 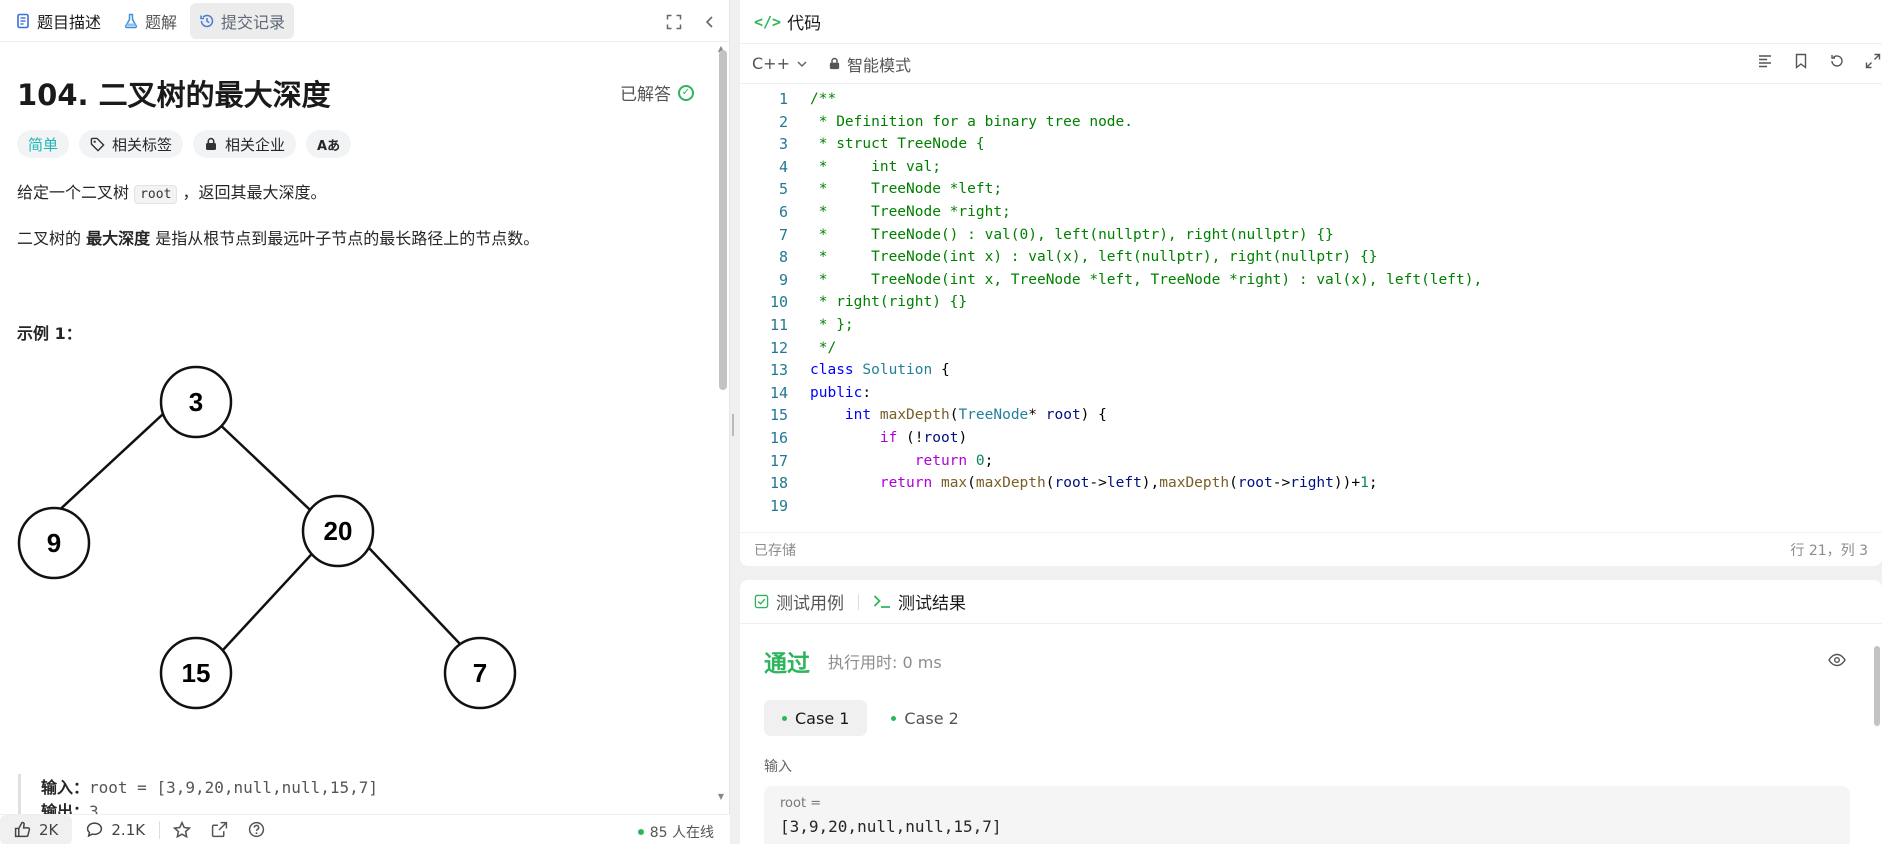 I want to click on input-value-box: root = [3,9,20,null,null,15,7], so click(x=1307, y=815).